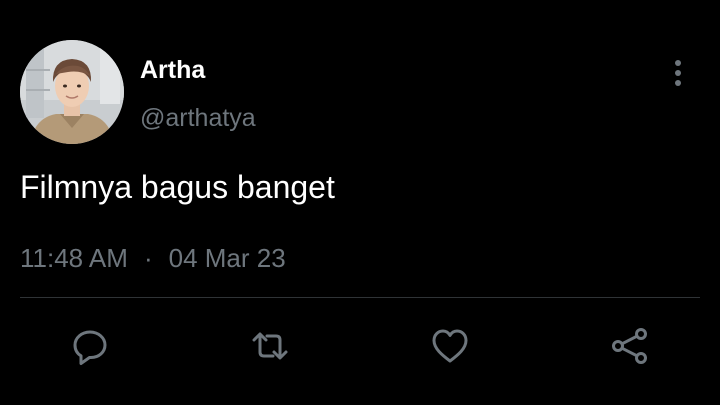 This screenshot has width=720, height=405. I want to click on display-name: Artha, so click(172, 70).